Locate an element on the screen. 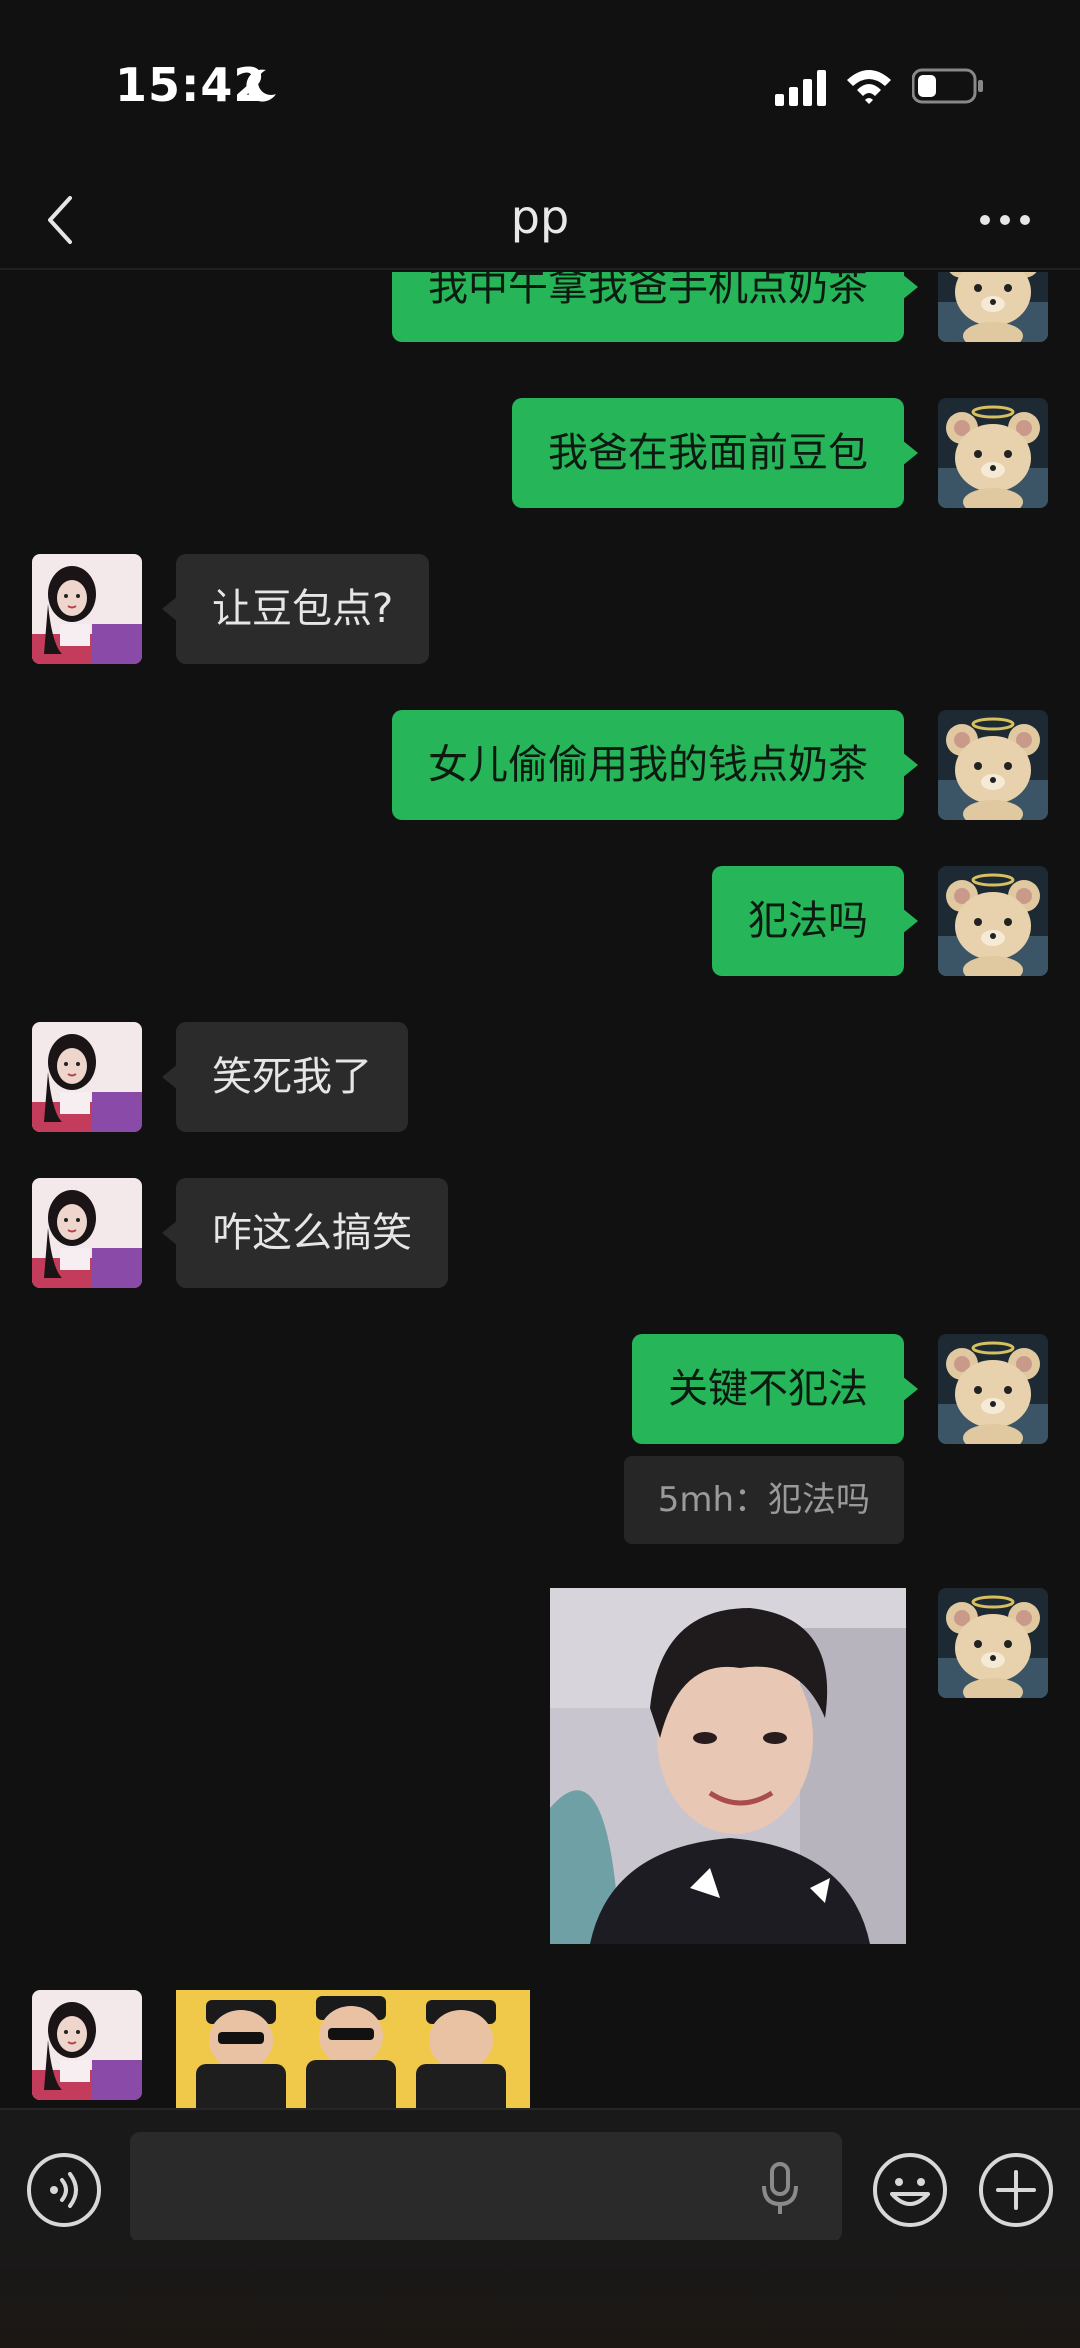 This screenshot has width=1080, height=2348. message-bubble-outgoing: 我中午拿我爸手机点奶茶 is located at coordinates (655, 307).